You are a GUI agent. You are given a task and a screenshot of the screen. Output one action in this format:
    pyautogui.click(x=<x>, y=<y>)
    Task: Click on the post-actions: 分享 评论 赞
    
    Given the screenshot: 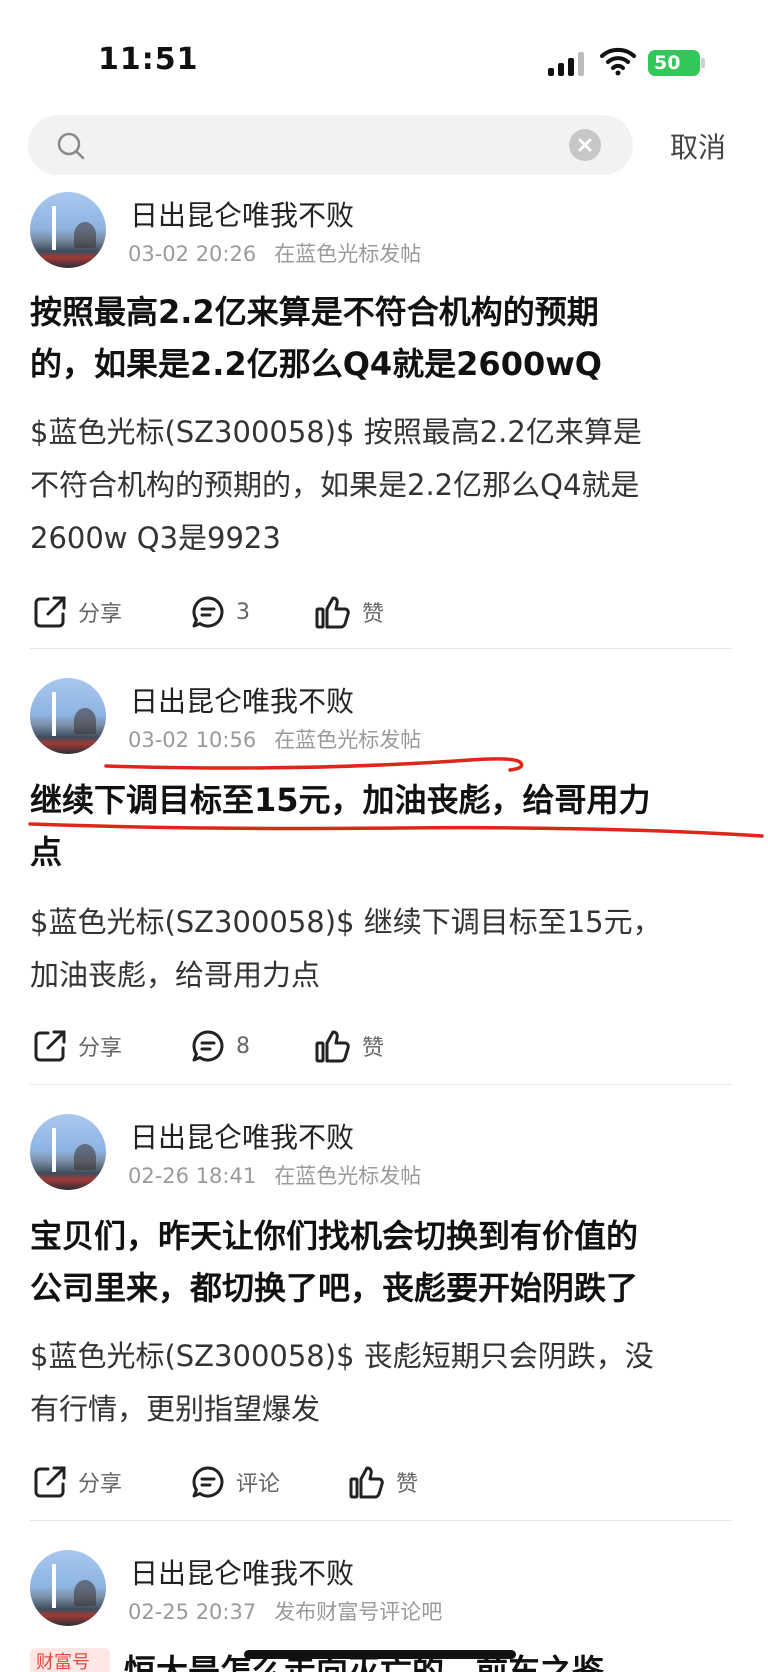 What is the action you would take?
    pyautogui.click(x=384, y=1482)
    